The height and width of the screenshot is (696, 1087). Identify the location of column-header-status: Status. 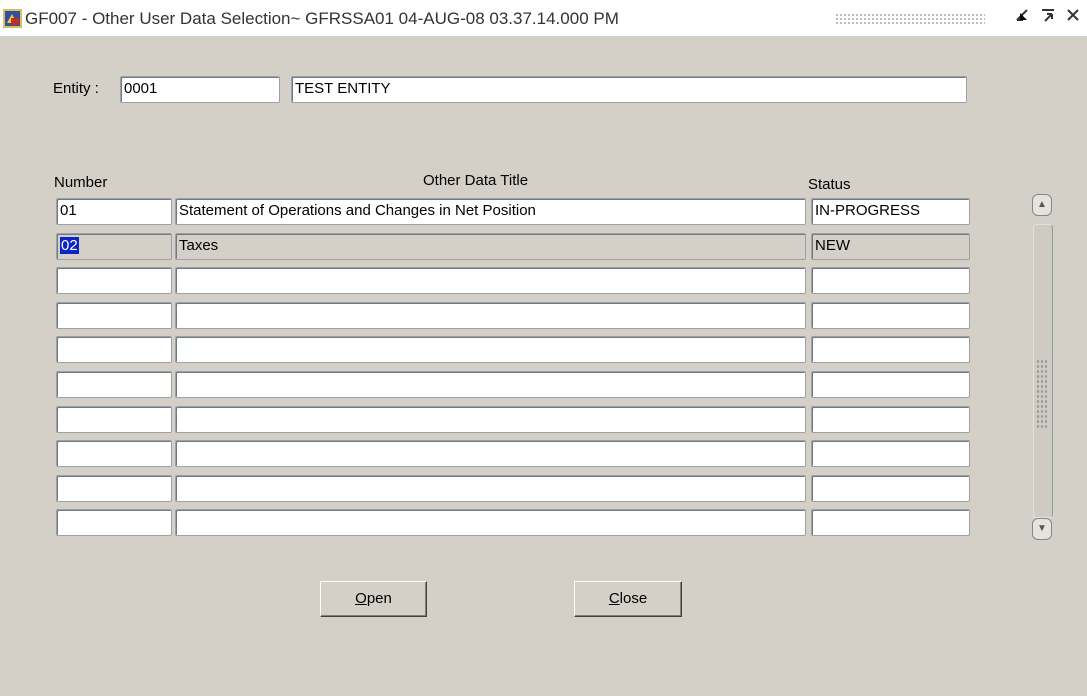
(829, 184).